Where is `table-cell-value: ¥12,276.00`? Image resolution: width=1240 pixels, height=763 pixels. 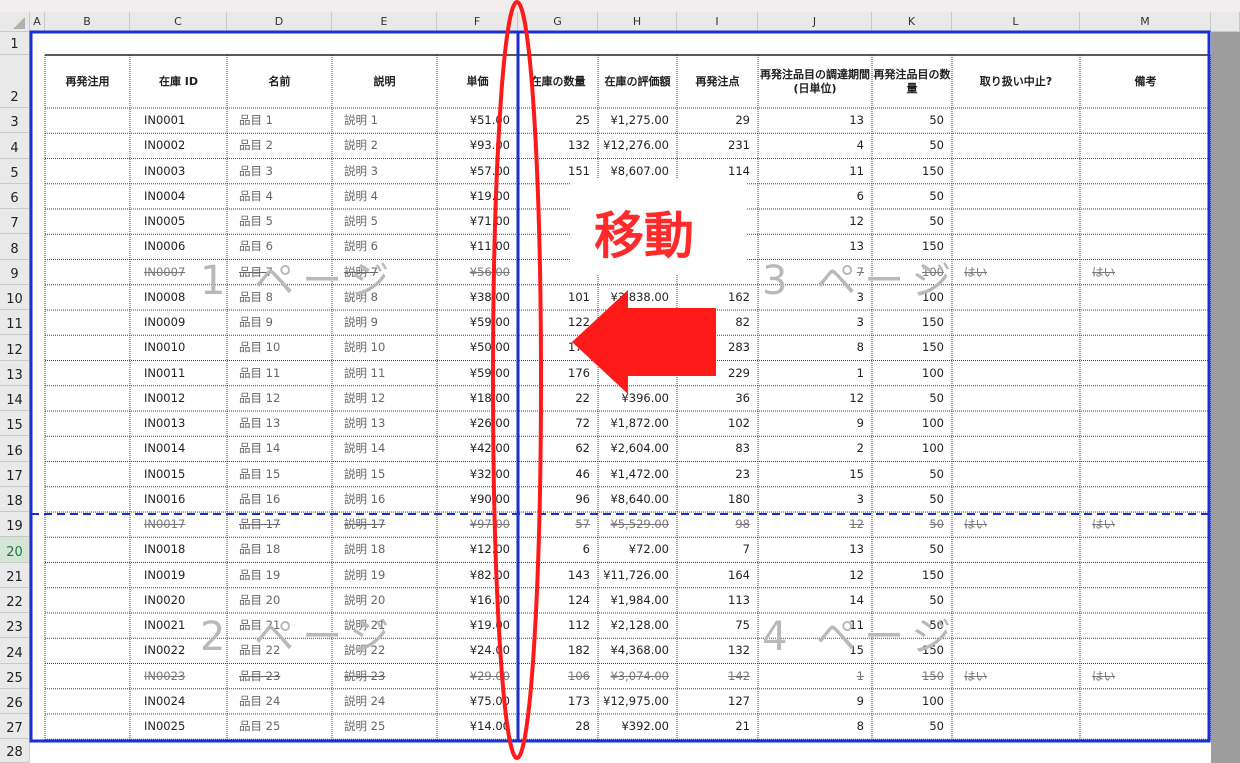
table-cell-value: ¥12,276.00 is located at coordinates (637, 145).